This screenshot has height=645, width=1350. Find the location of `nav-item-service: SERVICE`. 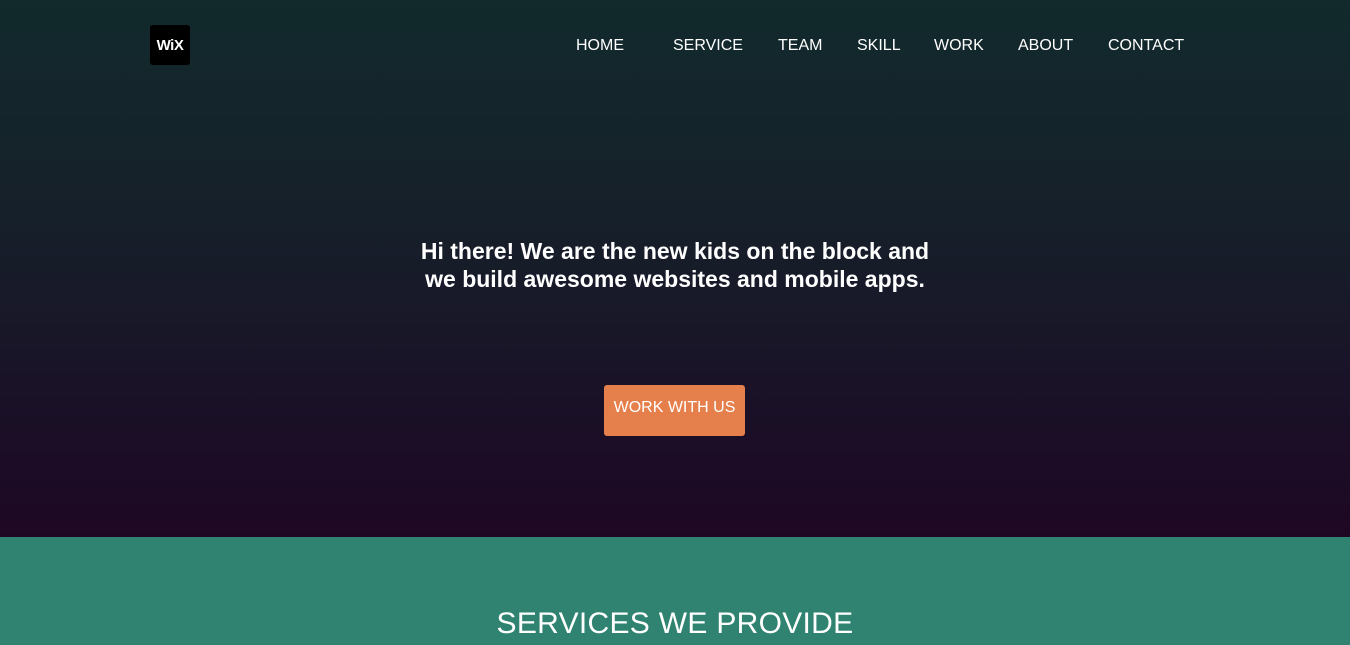

nav-item-service: SERVICE is located at coordinates (708, 46).